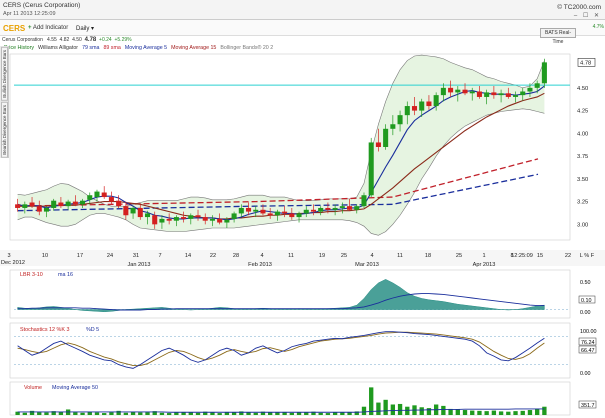  I want to click on date-axis-corner: Dec 2012, so click(13, 263).